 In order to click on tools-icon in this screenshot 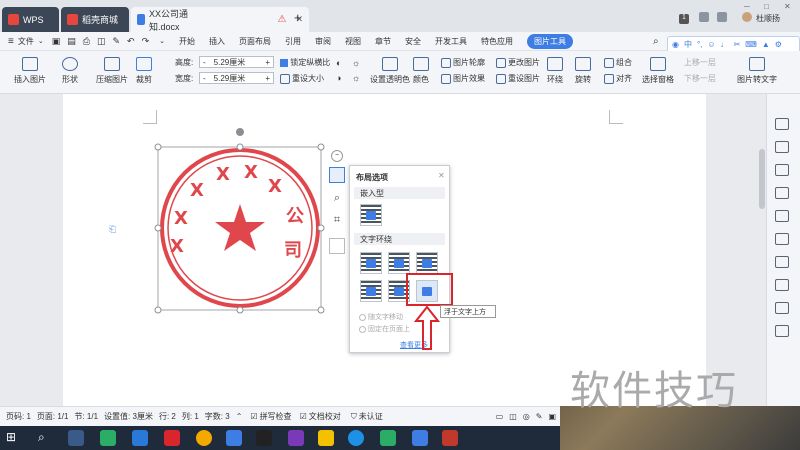, I will do `click(782, 216)`.